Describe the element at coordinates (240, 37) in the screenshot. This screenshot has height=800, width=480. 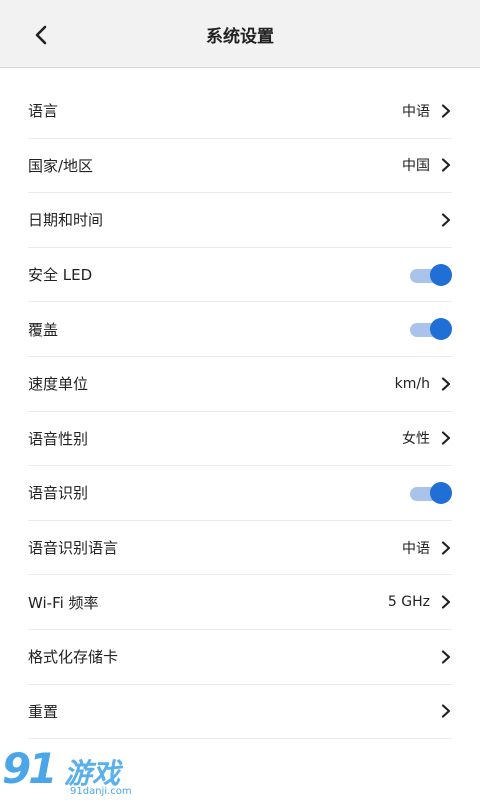
I see `page-title: 系统设置` at that location.